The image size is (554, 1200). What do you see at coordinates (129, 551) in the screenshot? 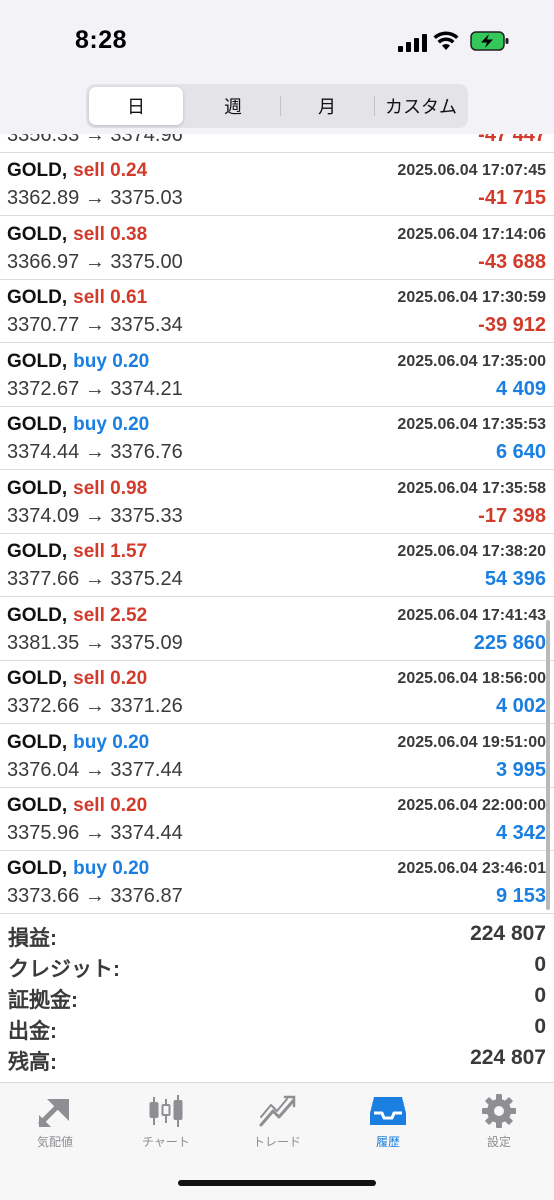
I see `trade-volume: 1.57` at bounding box center [129, 551].